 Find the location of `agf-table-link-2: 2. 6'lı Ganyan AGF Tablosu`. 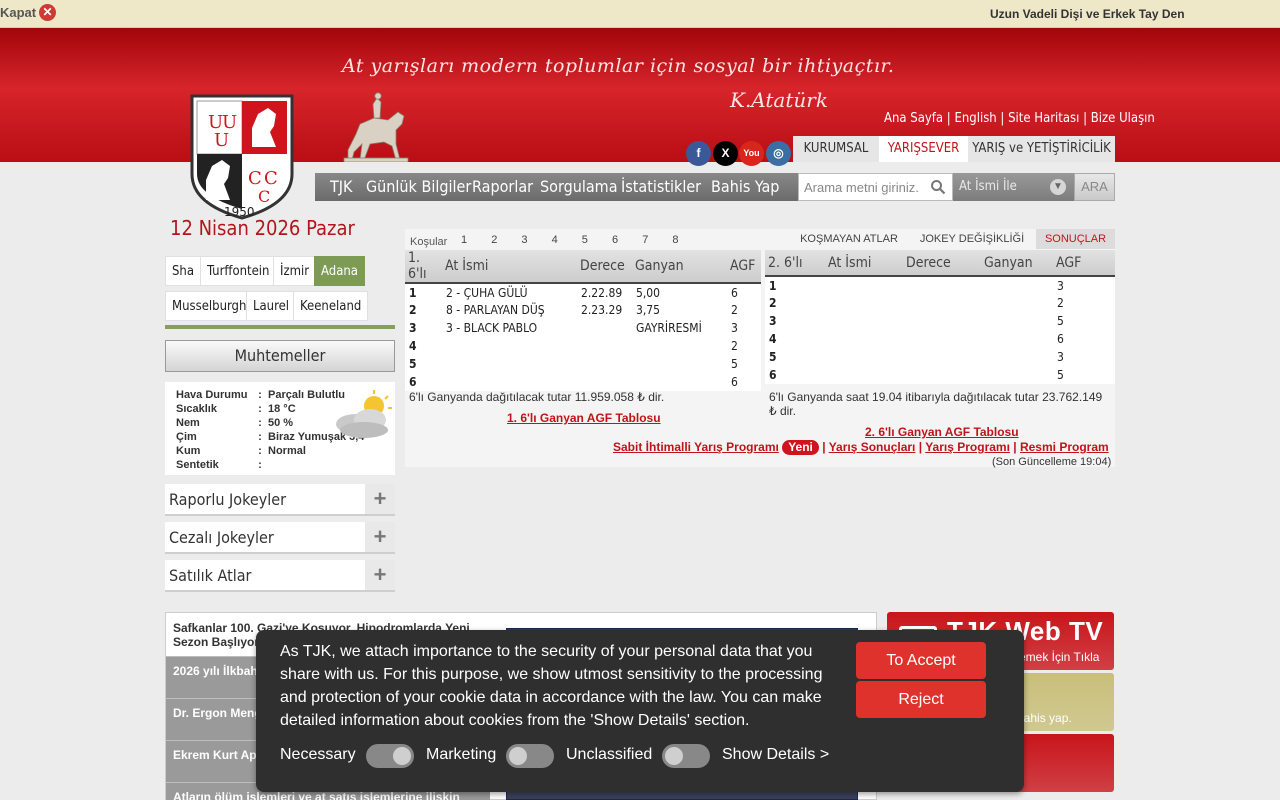

agf-table-link-2: 2. 6'lı Ganyan AGF Tablosu is located at coordinates (942, 432).